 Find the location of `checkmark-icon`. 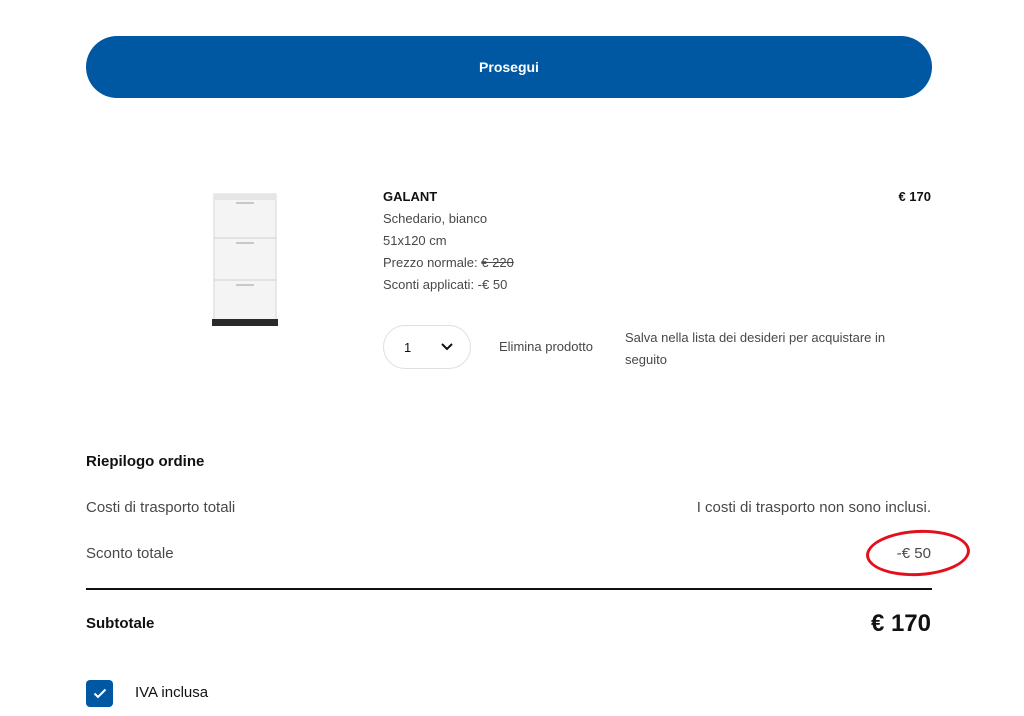

checkmark-icon is located at coordinates (99, 693).